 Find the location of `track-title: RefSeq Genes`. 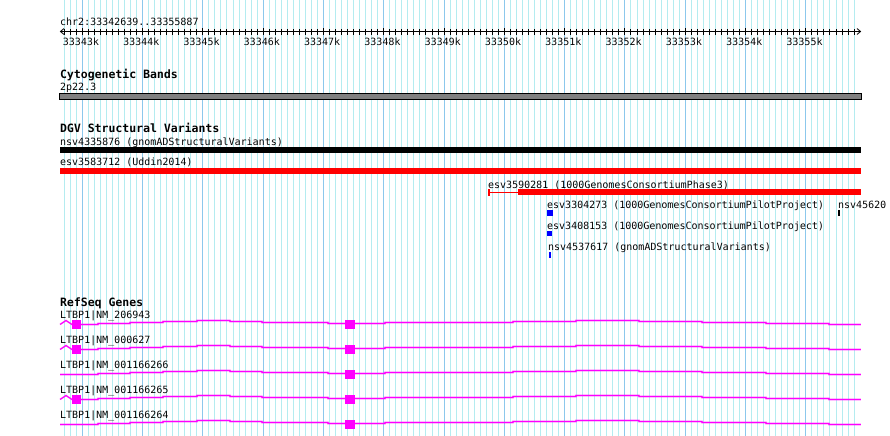

track-title: RefSeq Genes is located at coordinates (102, 302).